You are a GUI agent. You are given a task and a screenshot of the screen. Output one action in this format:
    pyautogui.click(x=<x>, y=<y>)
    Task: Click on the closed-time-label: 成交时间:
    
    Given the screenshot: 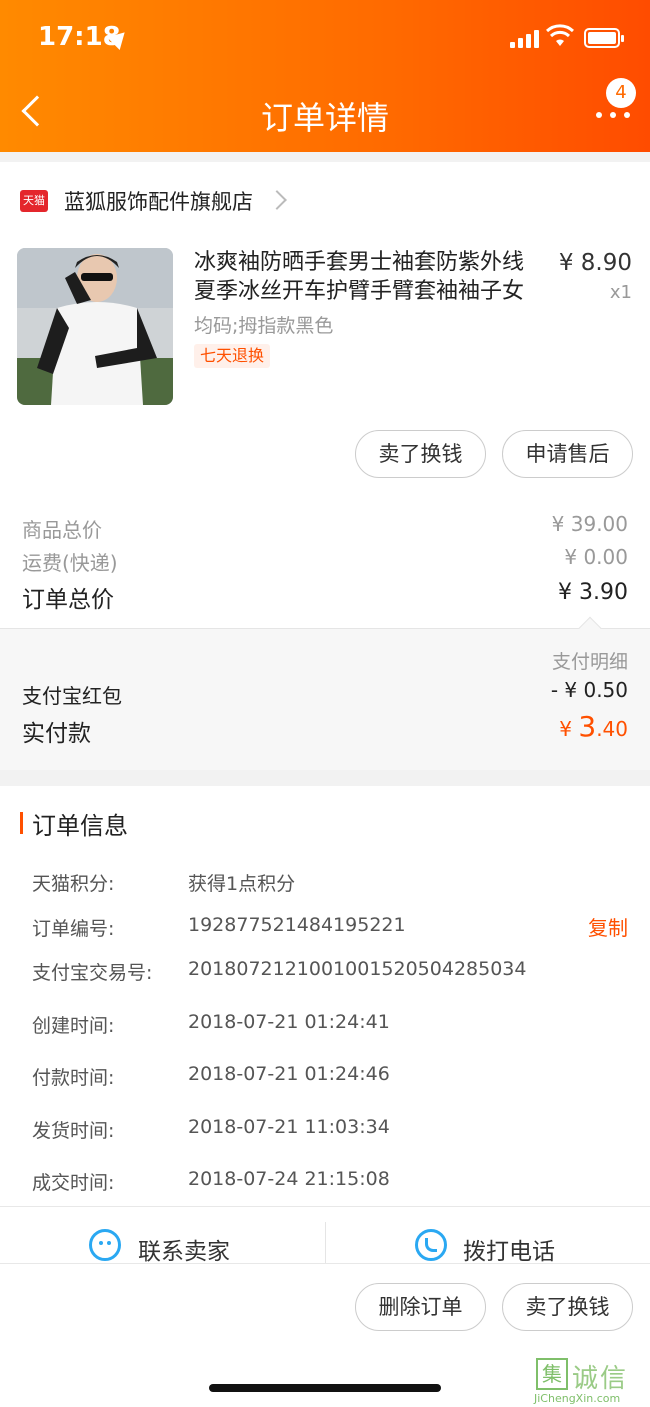 What is the action you would take?
    pyautogui.click(x=73, y=1183)
    